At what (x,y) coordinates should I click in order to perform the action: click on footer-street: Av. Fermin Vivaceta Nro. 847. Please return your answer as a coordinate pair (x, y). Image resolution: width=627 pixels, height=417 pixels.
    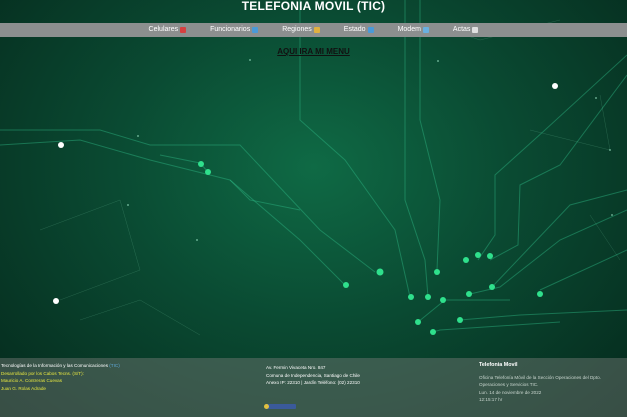
    Looking at the image, I should click on (296, 367).